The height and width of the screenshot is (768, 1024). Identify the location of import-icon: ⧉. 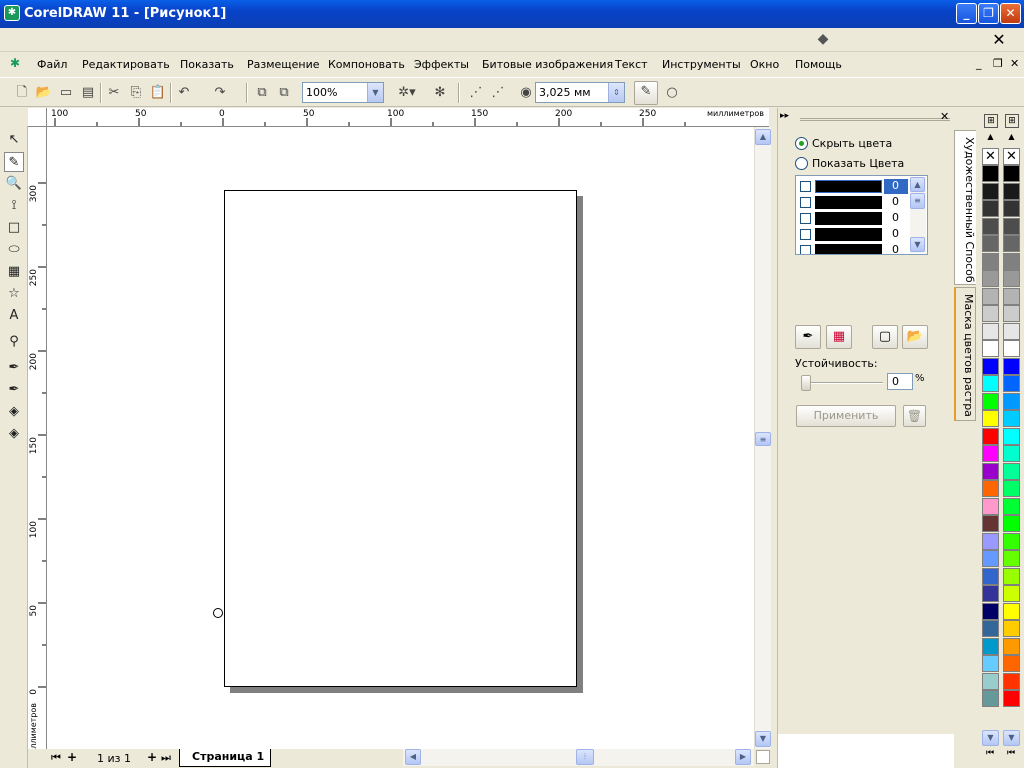
(262, 93).